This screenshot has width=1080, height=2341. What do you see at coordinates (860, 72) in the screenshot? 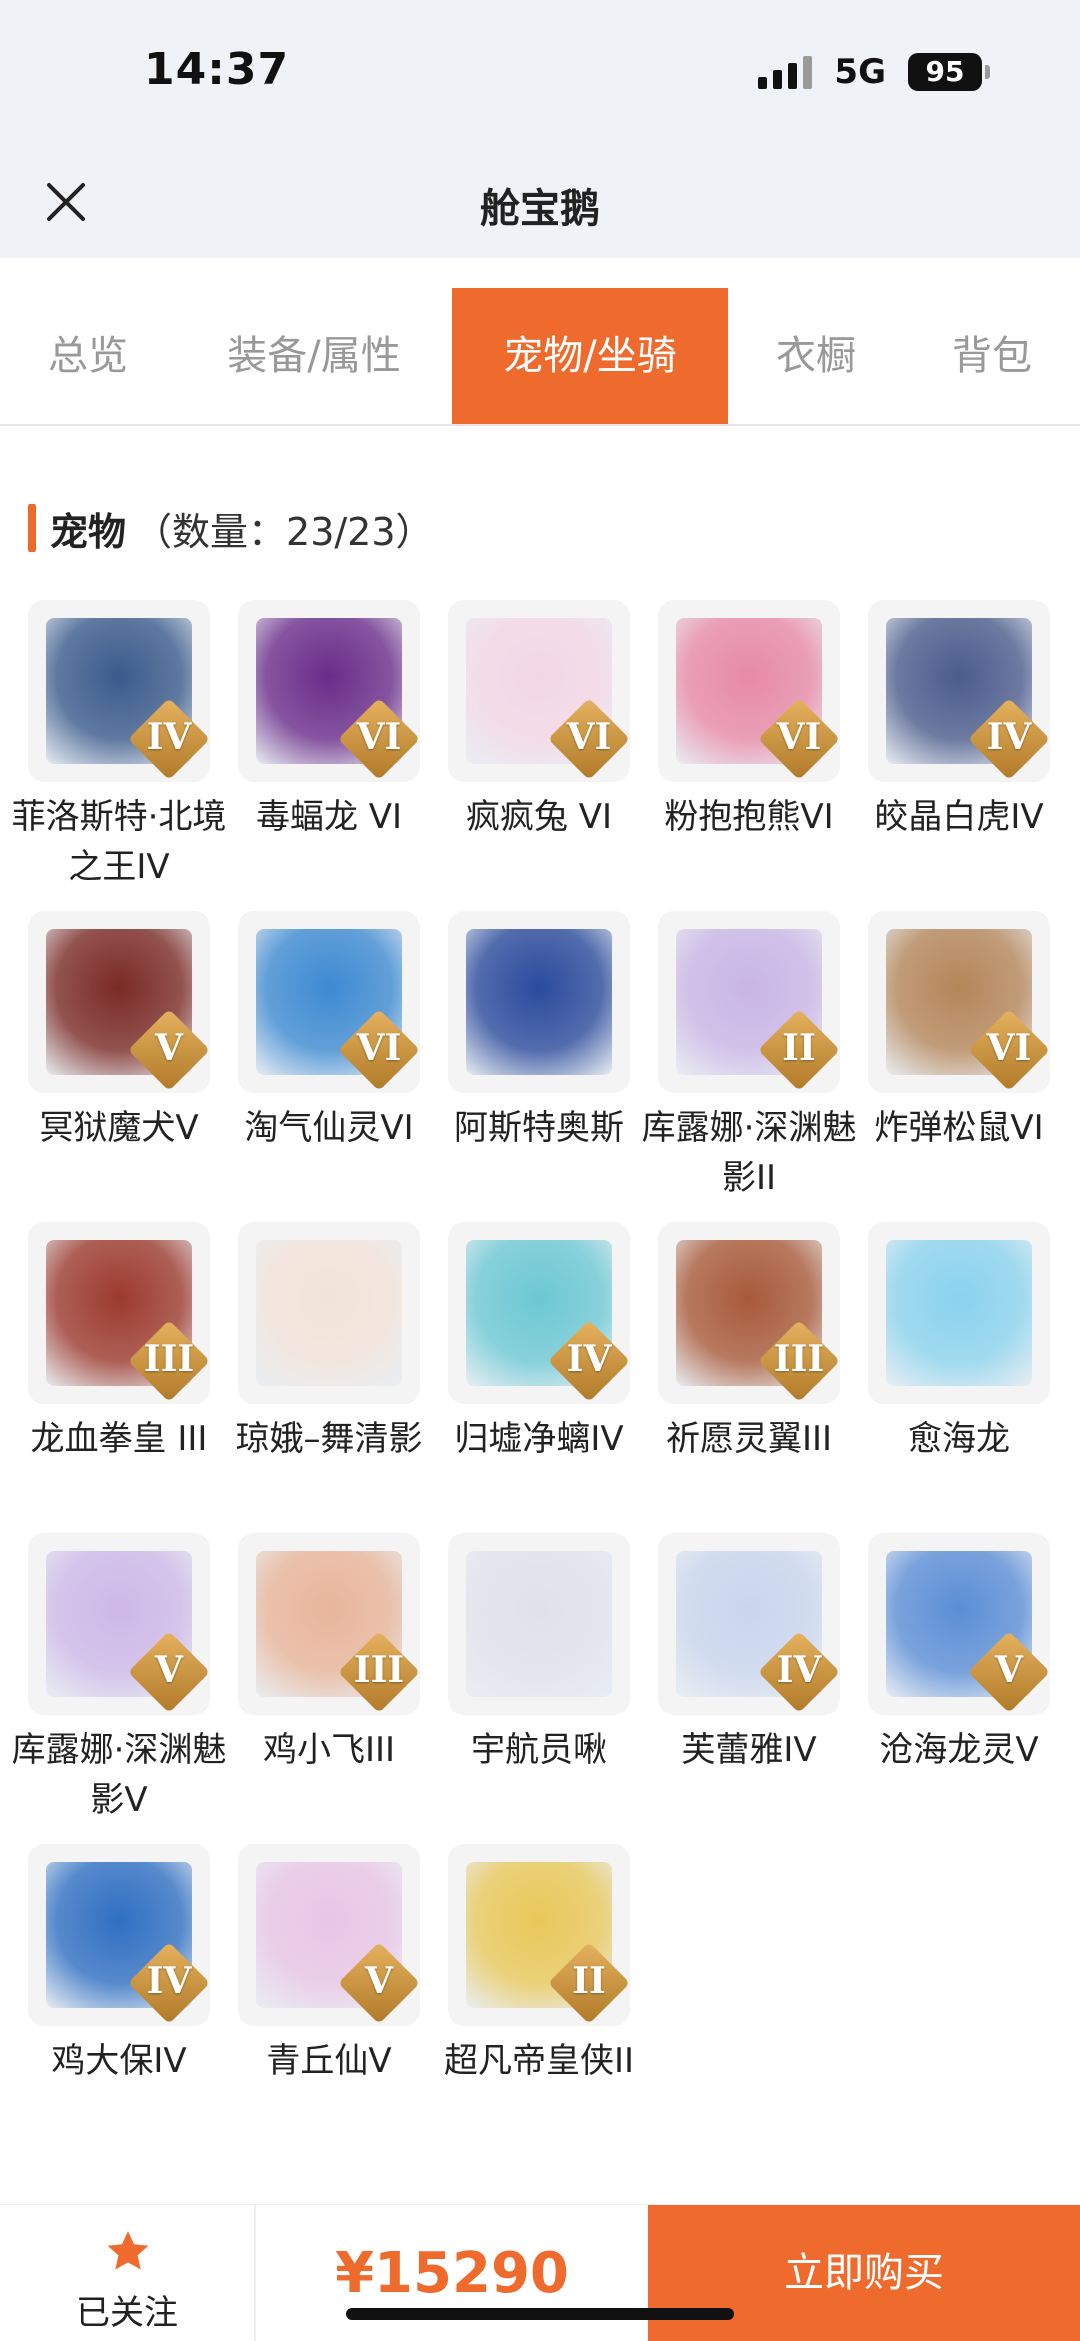
I see `network-label: 5G` at bounding box center [860, 72].